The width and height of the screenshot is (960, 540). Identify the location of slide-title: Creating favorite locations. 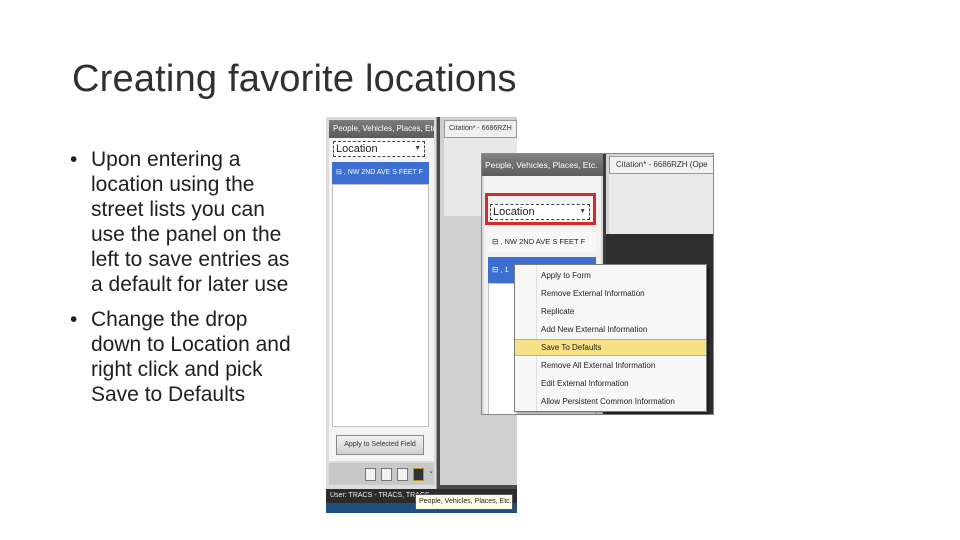
(294, 79).